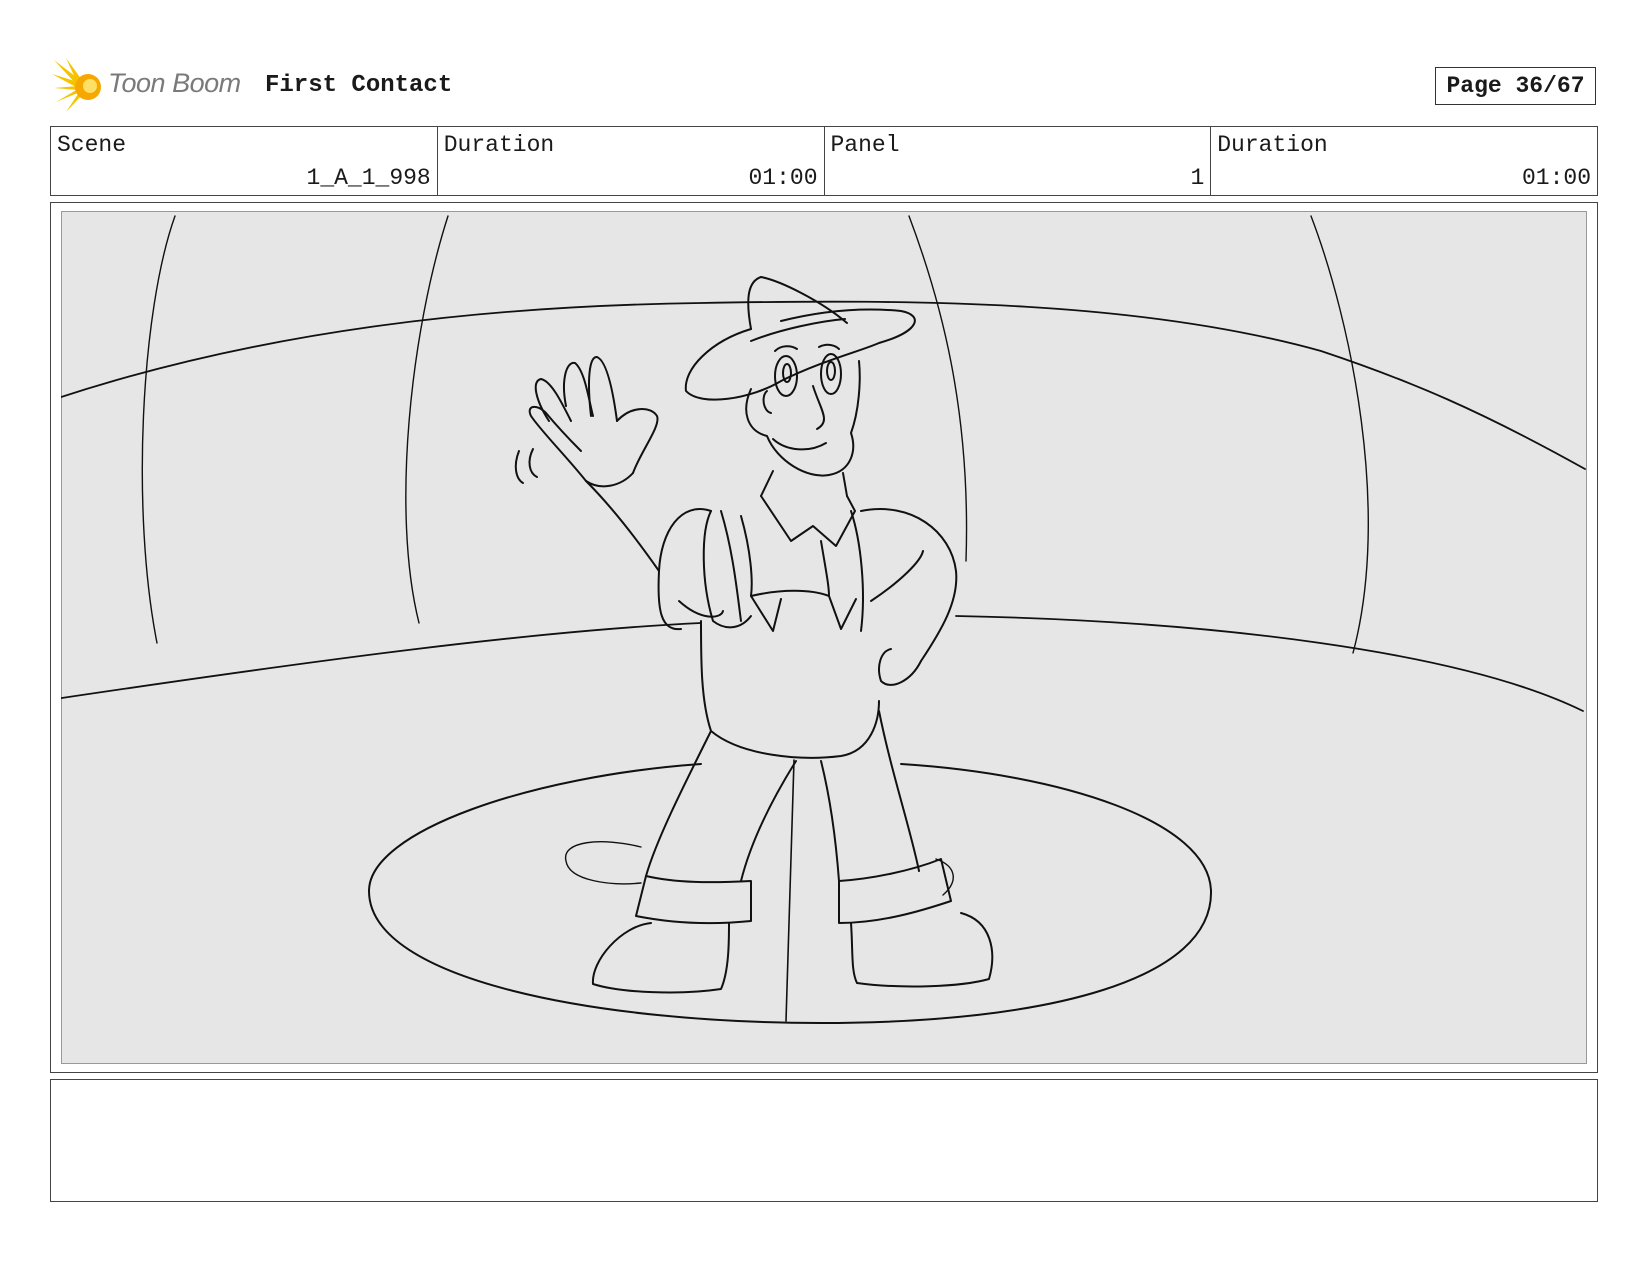 This screenshot has height=1276, width=1648. I want to click on scene-duration-cell: Duration 01:00, so click(631, 161).